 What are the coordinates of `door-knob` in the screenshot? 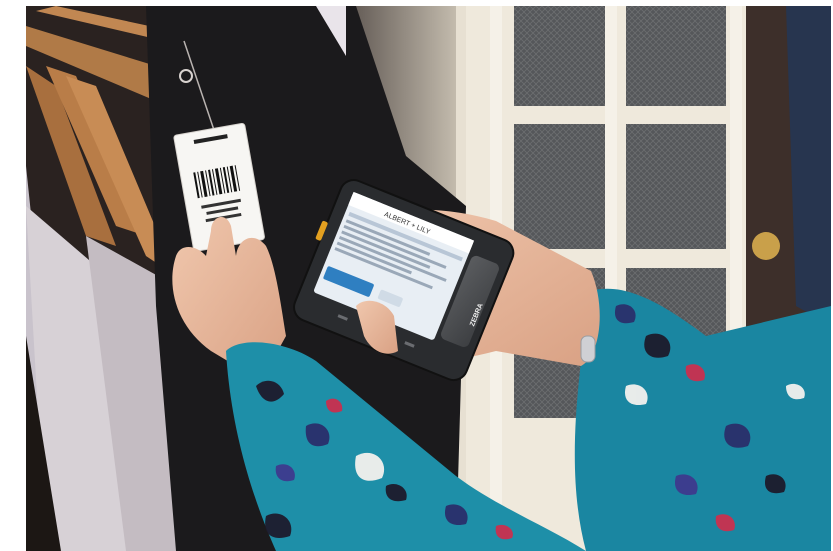 It's located at (766, 246).